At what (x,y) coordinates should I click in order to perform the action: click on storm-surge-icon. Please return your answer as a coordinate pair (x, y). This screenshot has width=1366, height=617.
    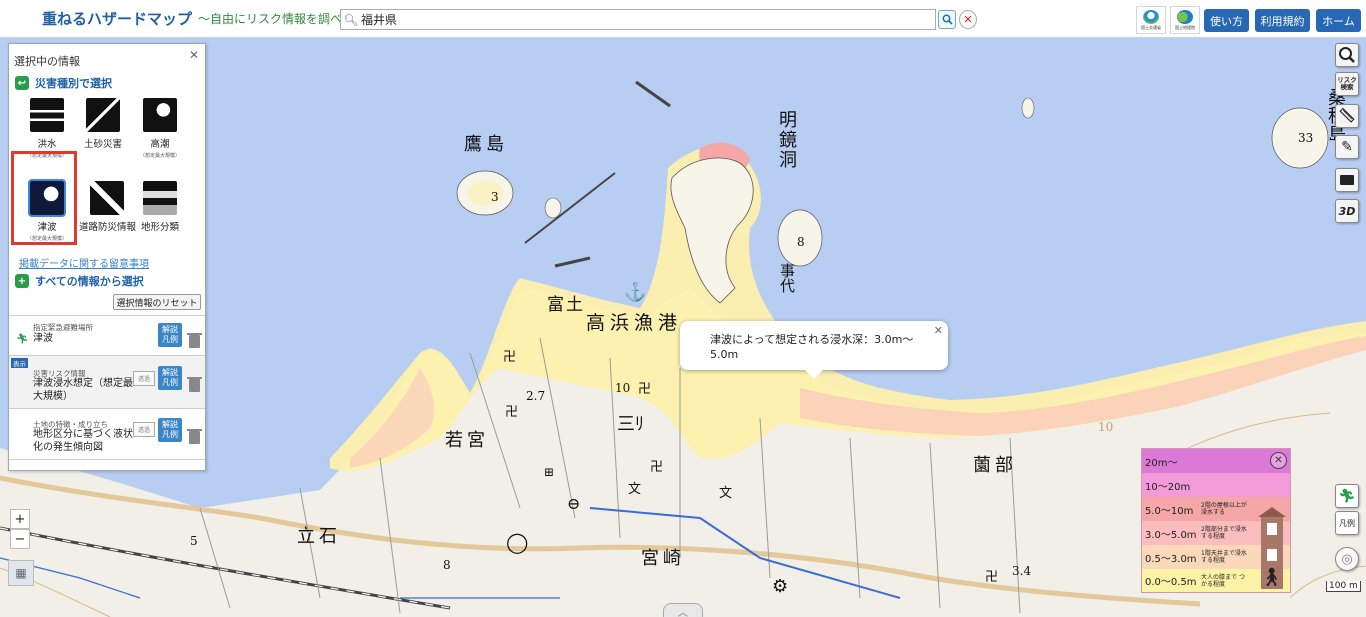
    Looking at the image, I should click on (160, 115).